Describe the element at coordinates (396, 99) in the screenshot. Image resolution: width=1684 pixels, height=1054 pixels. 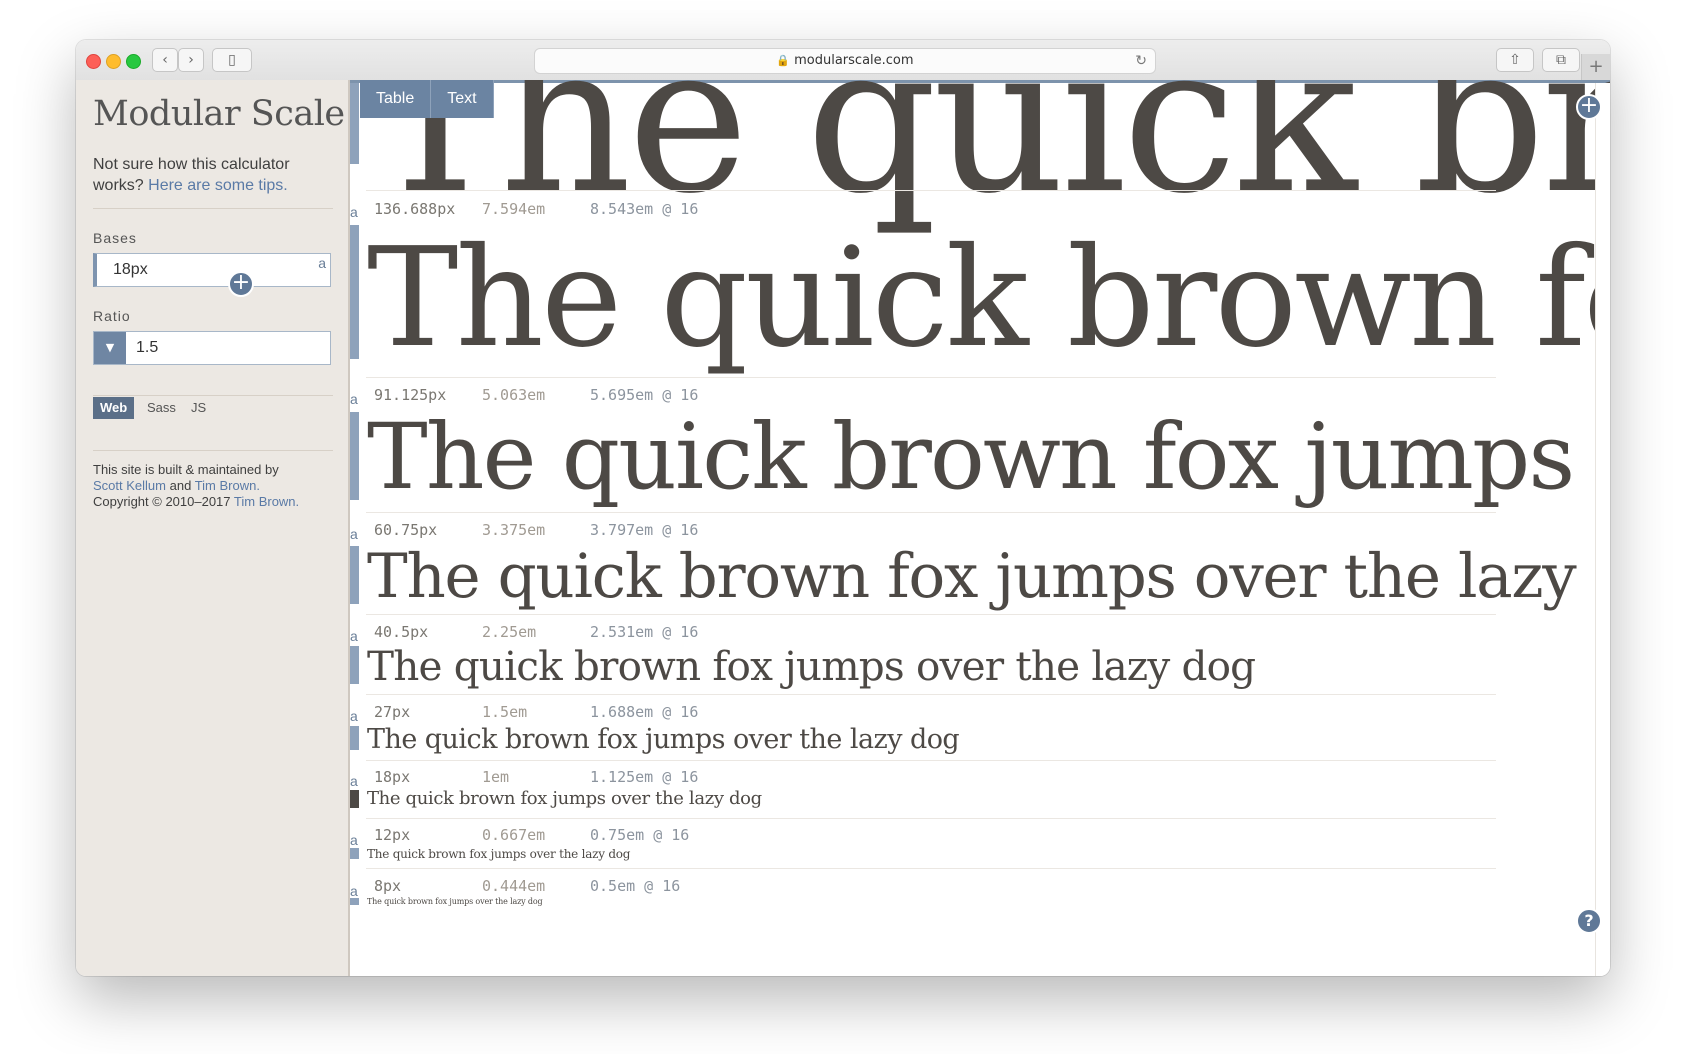
I see `tab-table: Table` at that location.